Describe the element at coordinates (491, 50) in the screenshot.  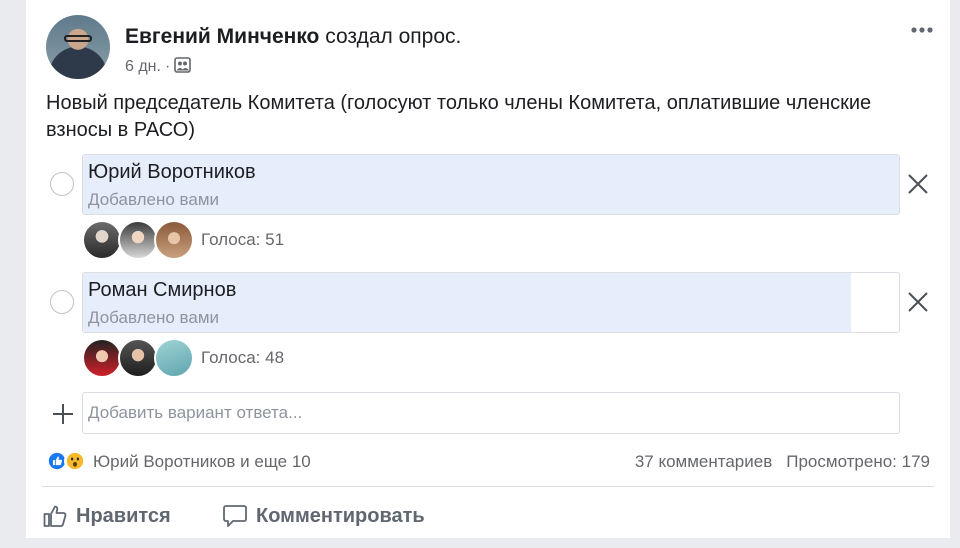
I see `post-header: Евгений Минченко создал опрос. 6 дн. ·` at that location.